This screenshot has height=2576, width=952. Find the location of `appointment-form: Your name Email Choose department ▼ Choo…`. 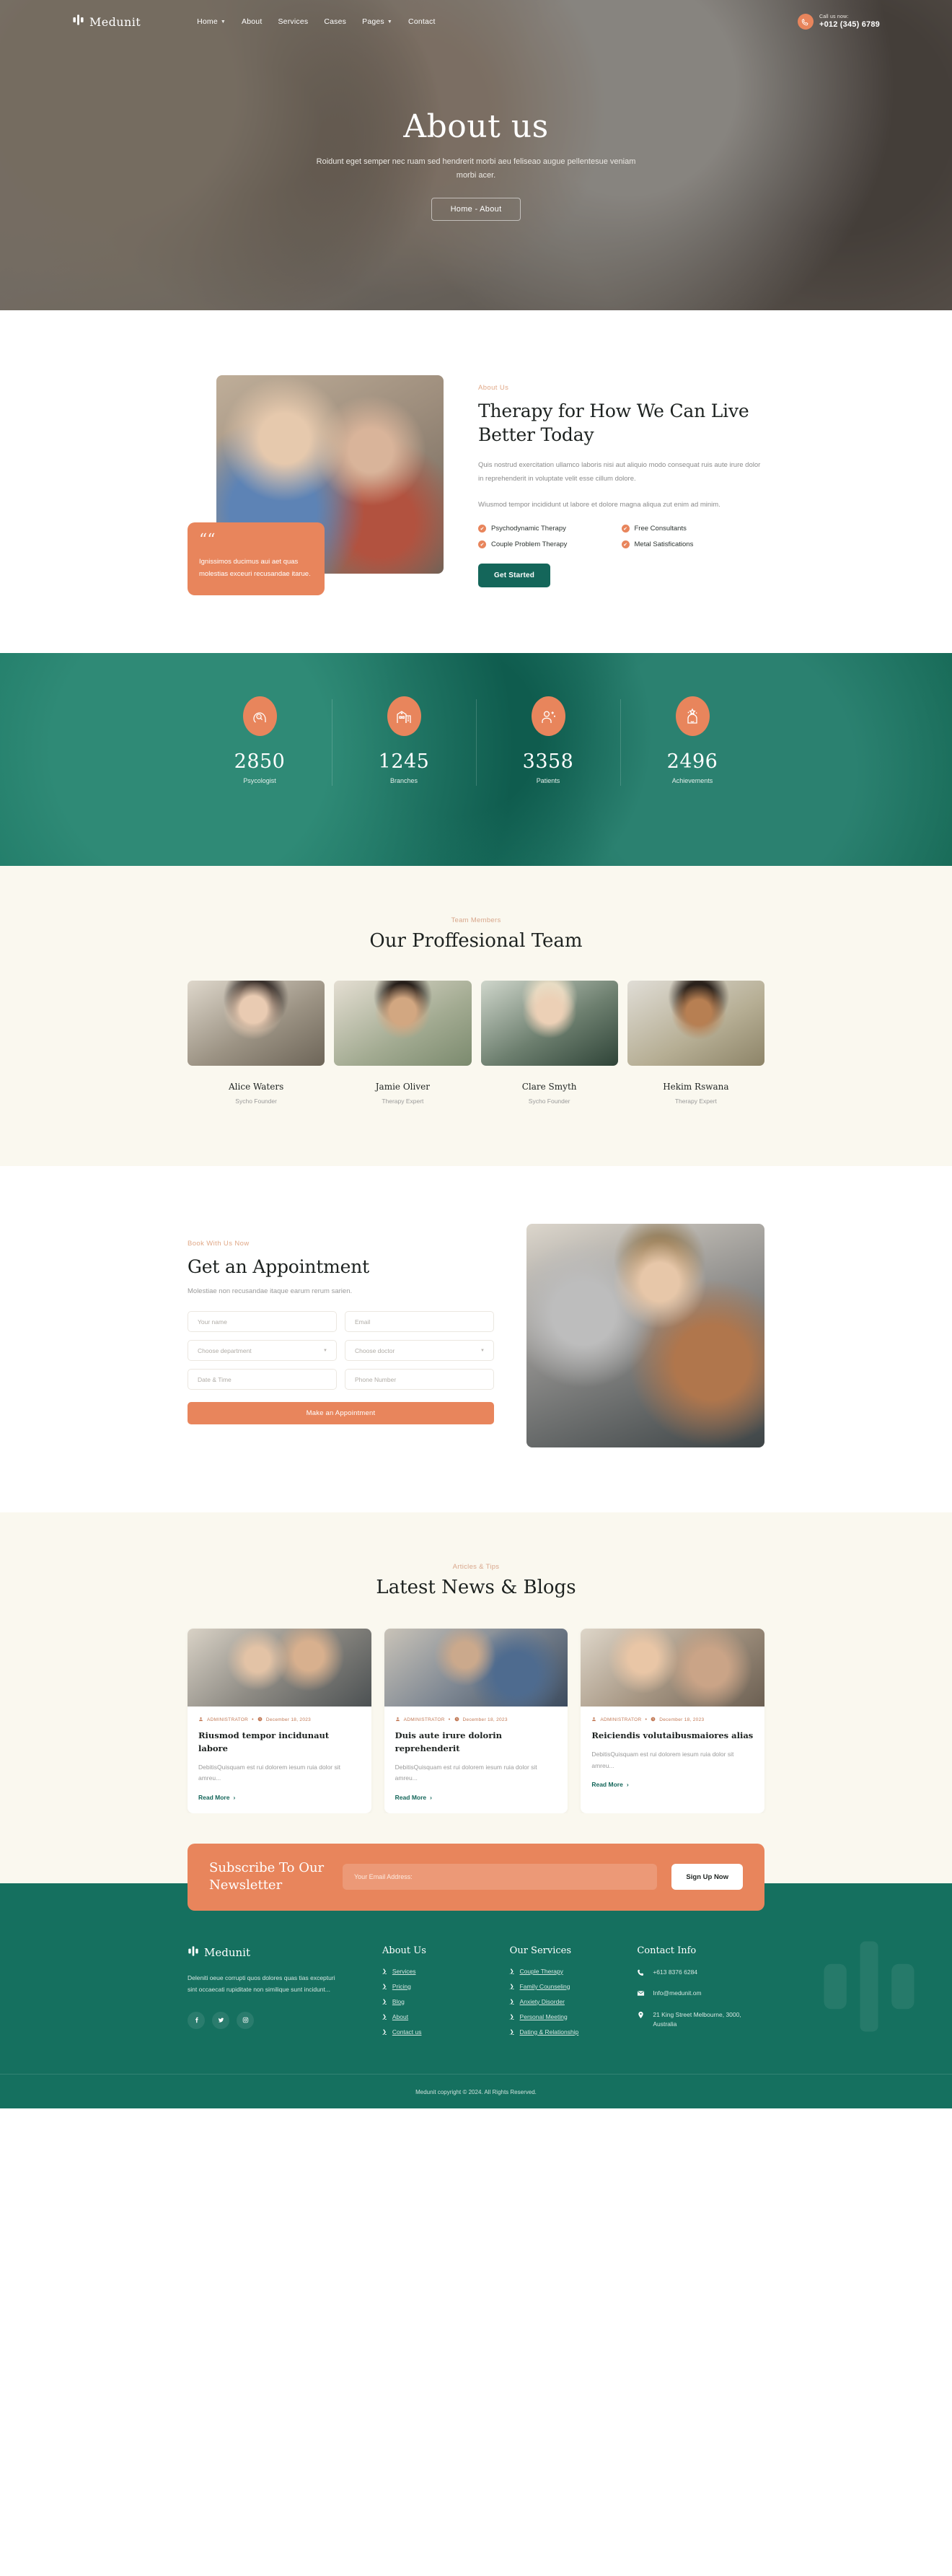

appointment-form: Your name Email Choose department ▼ Choo… is located at coordinates (341, 1367).